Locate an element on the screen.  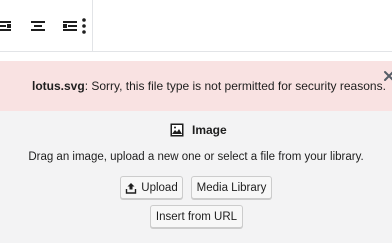
align-left-icon is located at coordinates (5, 25).